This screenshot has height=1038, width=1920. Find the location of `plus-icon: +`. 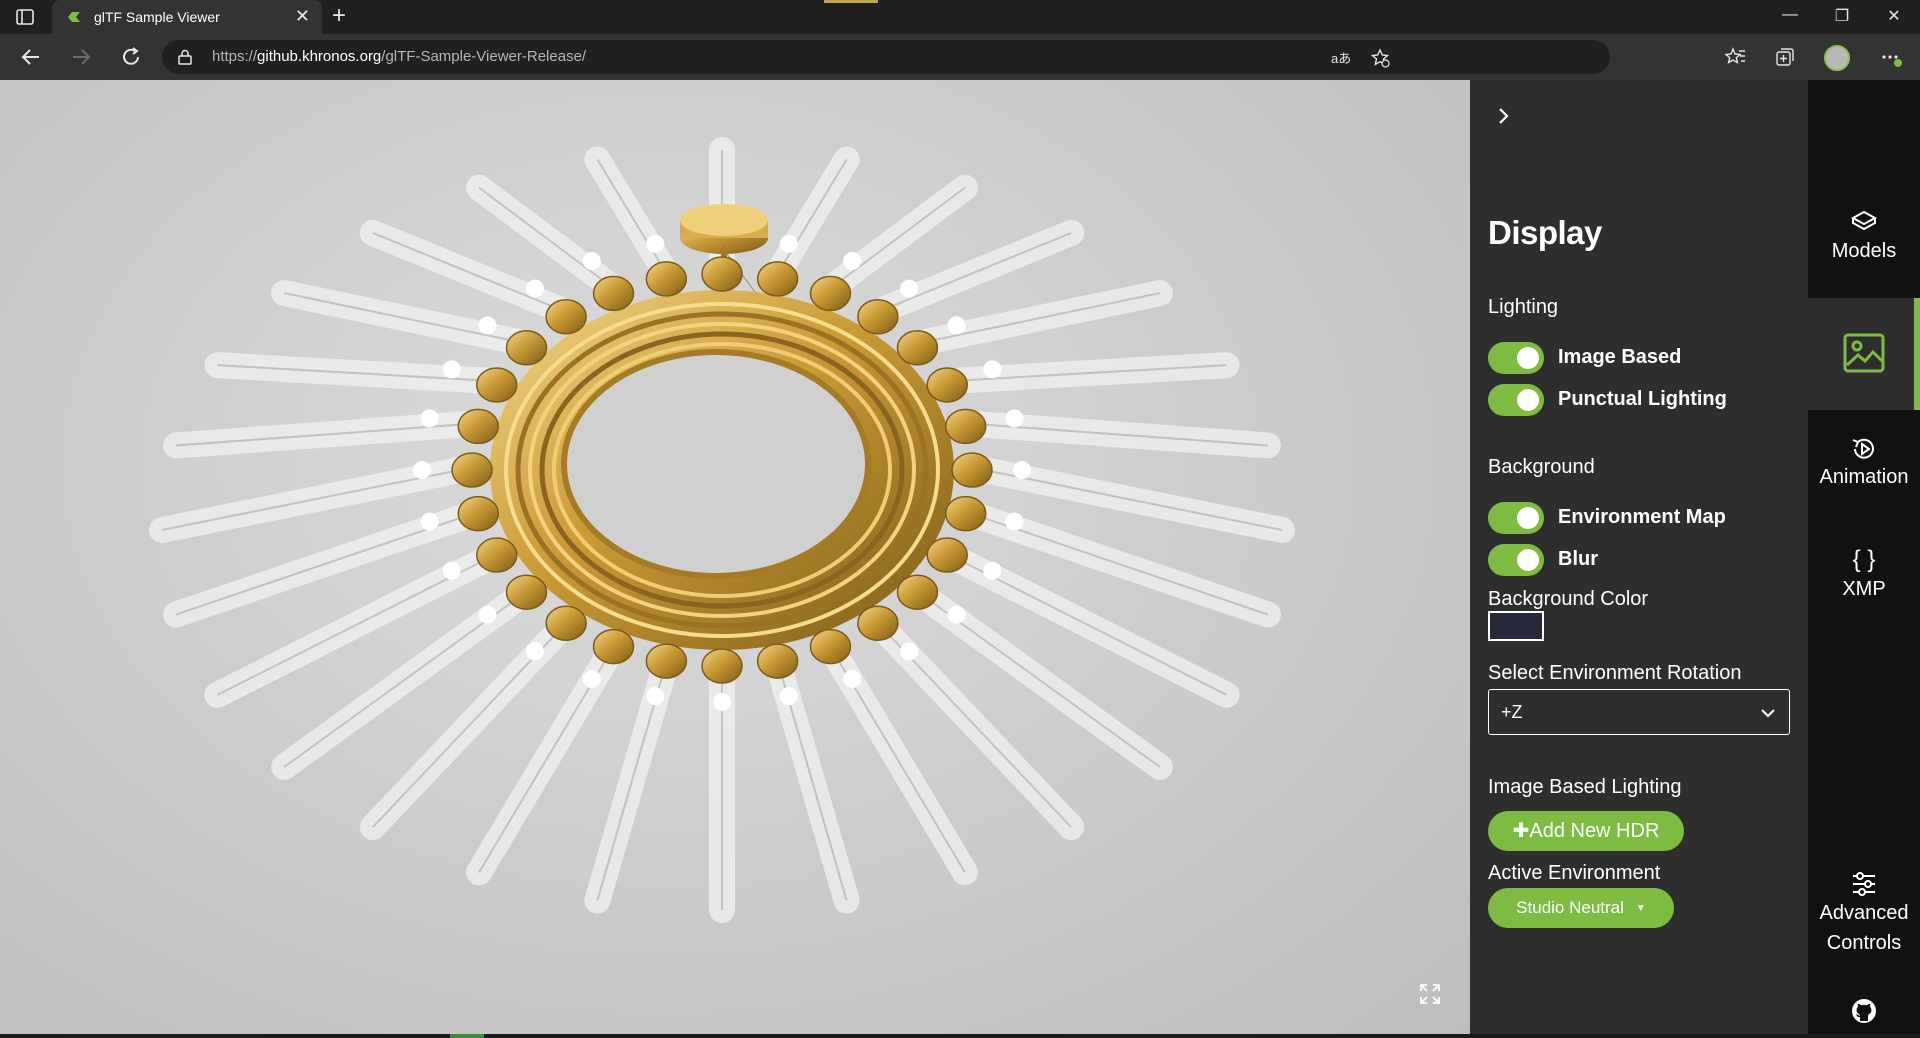

plus-icon: + is located at coordinates (339, 16).